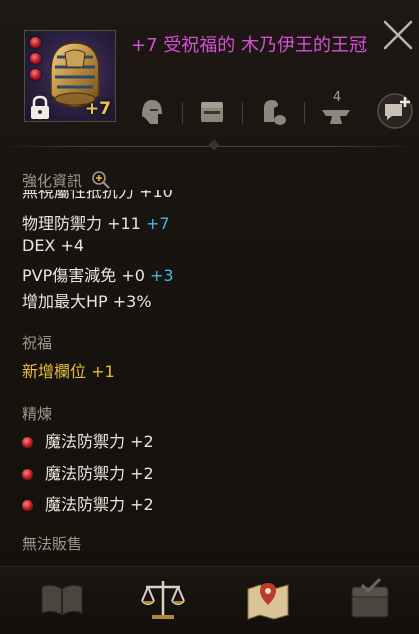  I want to click on trade-note: 無法販售, so click(52, 544).